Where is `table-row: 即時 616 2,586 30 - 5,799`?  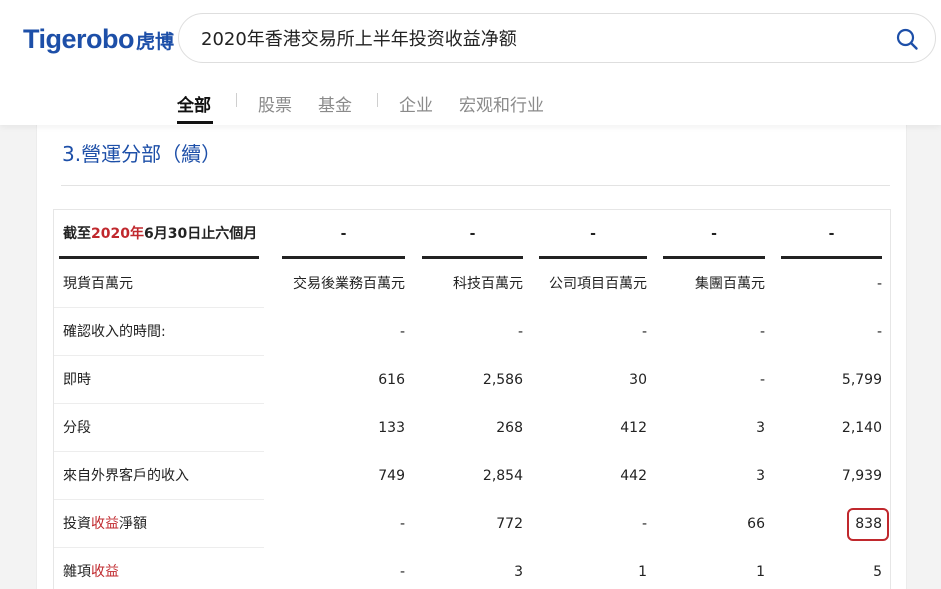
table-row: 即時 616 2,586 30 - 5,799 is located at coordinates (472, 380).